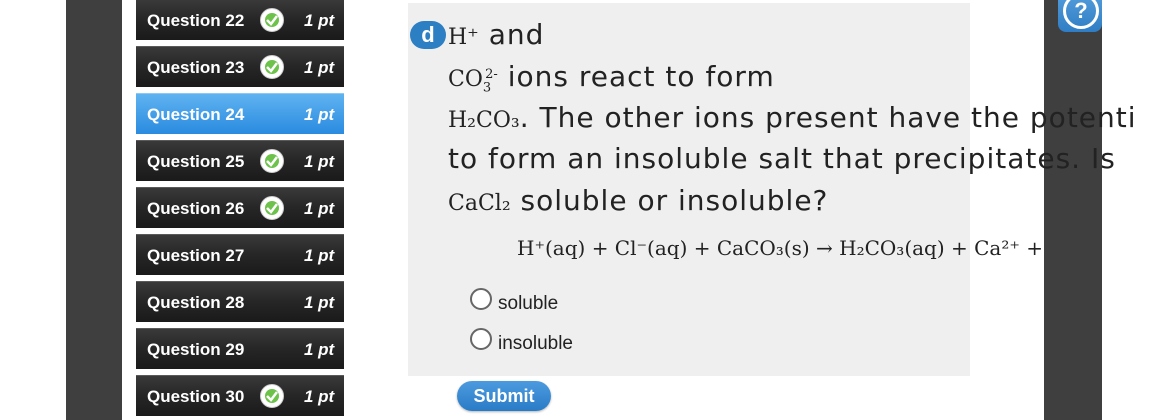 The image size is (1166, 420). What do you see at coordinates (511, 34) in the screenshot?
I see `question-text: and` at bounding box center [511, 34].